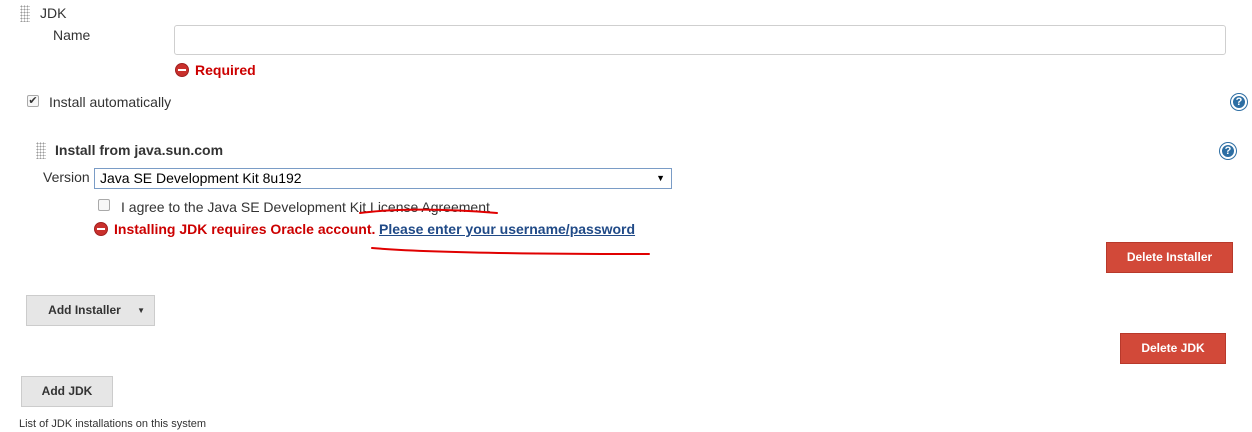 The image size is (1252, 432). I want to click on version-select: Java SE Development Kit 8u192 ▼, so click(383, 178).